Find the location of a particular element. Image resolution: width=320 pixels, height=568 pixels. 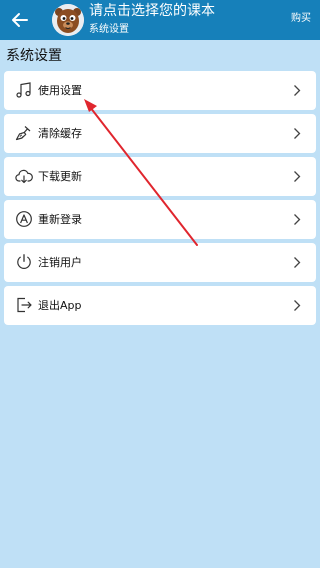

menu-item-clear-cache: 清除缓存 is located at coordinates (160, 133).